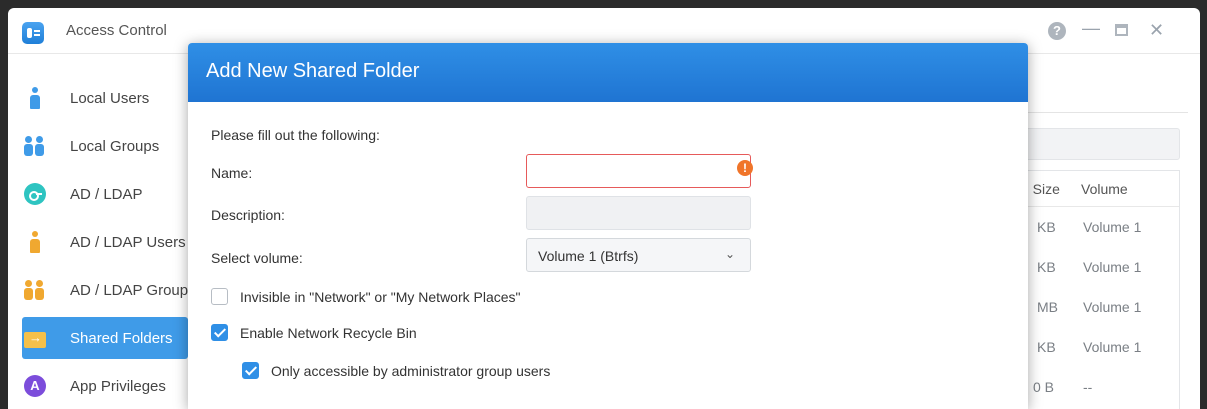  What do you see at coordinates (1047, 307) in the screenshot?
I see `table-cell-size: MB` at bounding box center [1047, 307].